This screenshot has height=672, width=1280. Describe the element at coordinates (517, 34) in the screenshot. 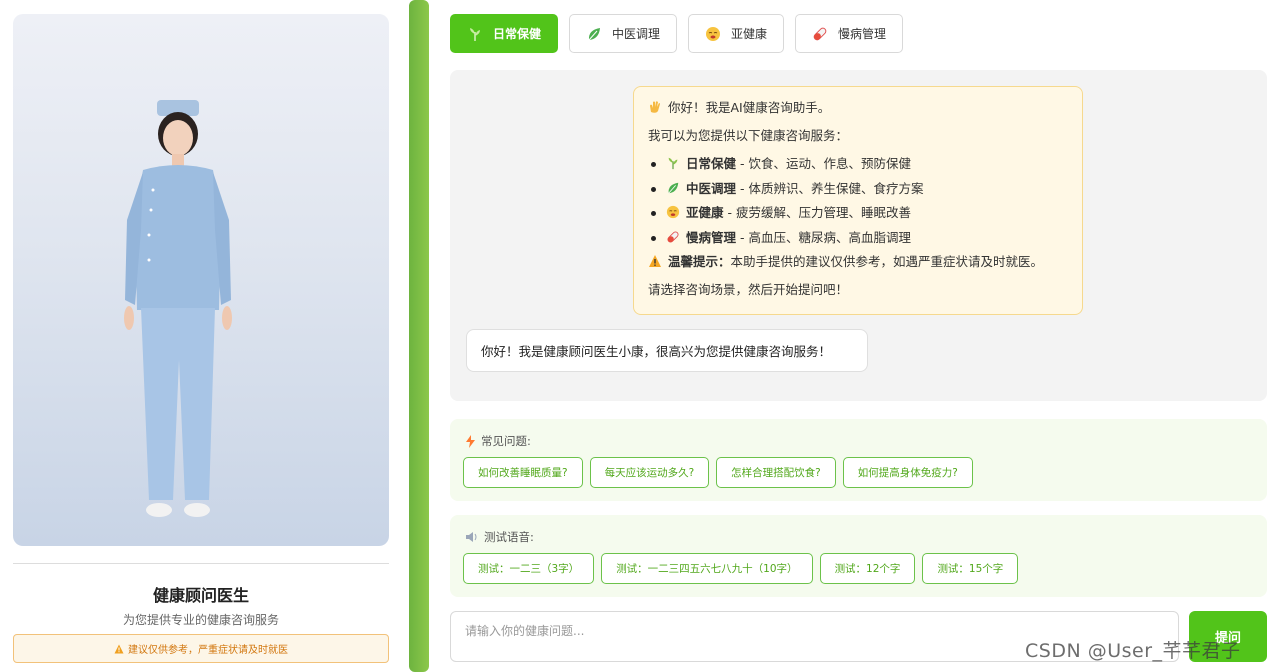

I see `tab-label: 日常保健` at that location.